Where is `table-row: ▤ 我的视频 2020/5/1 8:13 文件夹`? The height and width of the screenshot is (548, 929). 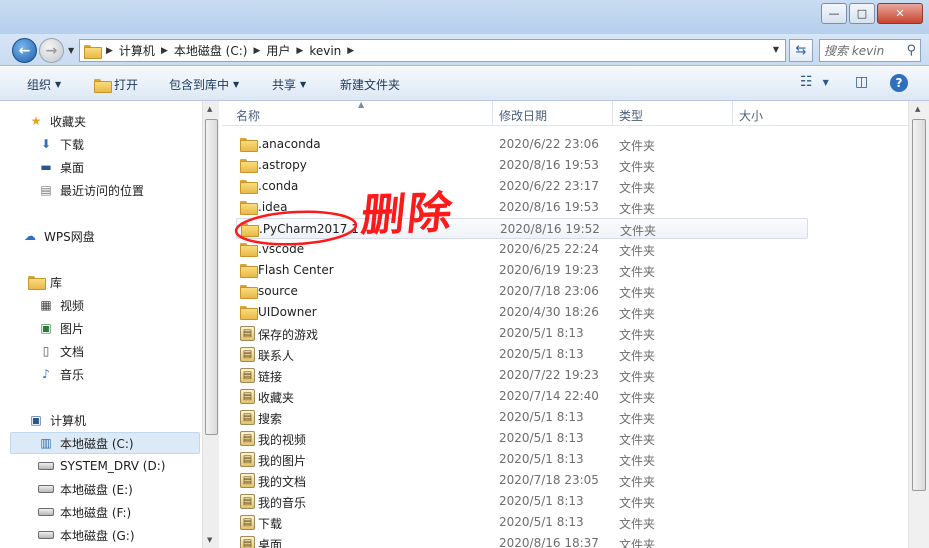 table-row: ▤ 我的视频 2020/5/1 8:13 文件夹 is located at coordinates (522, 438).